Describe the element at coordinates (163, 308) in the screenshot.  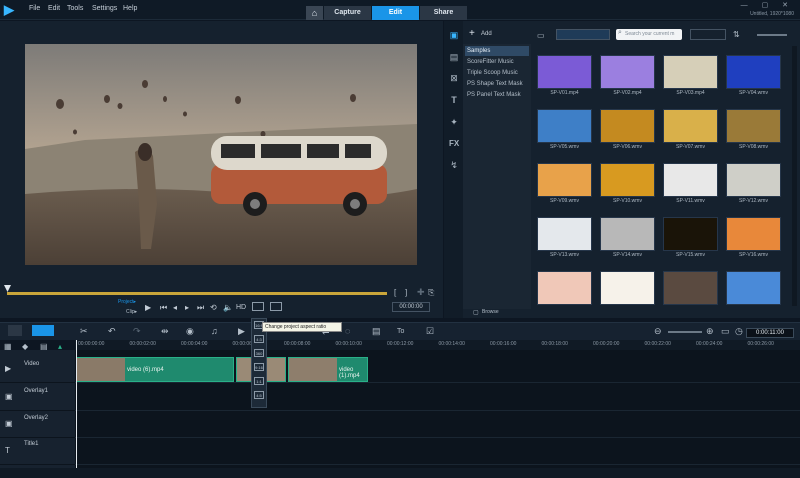
I see `home-start-icon: ⏮` at that location.